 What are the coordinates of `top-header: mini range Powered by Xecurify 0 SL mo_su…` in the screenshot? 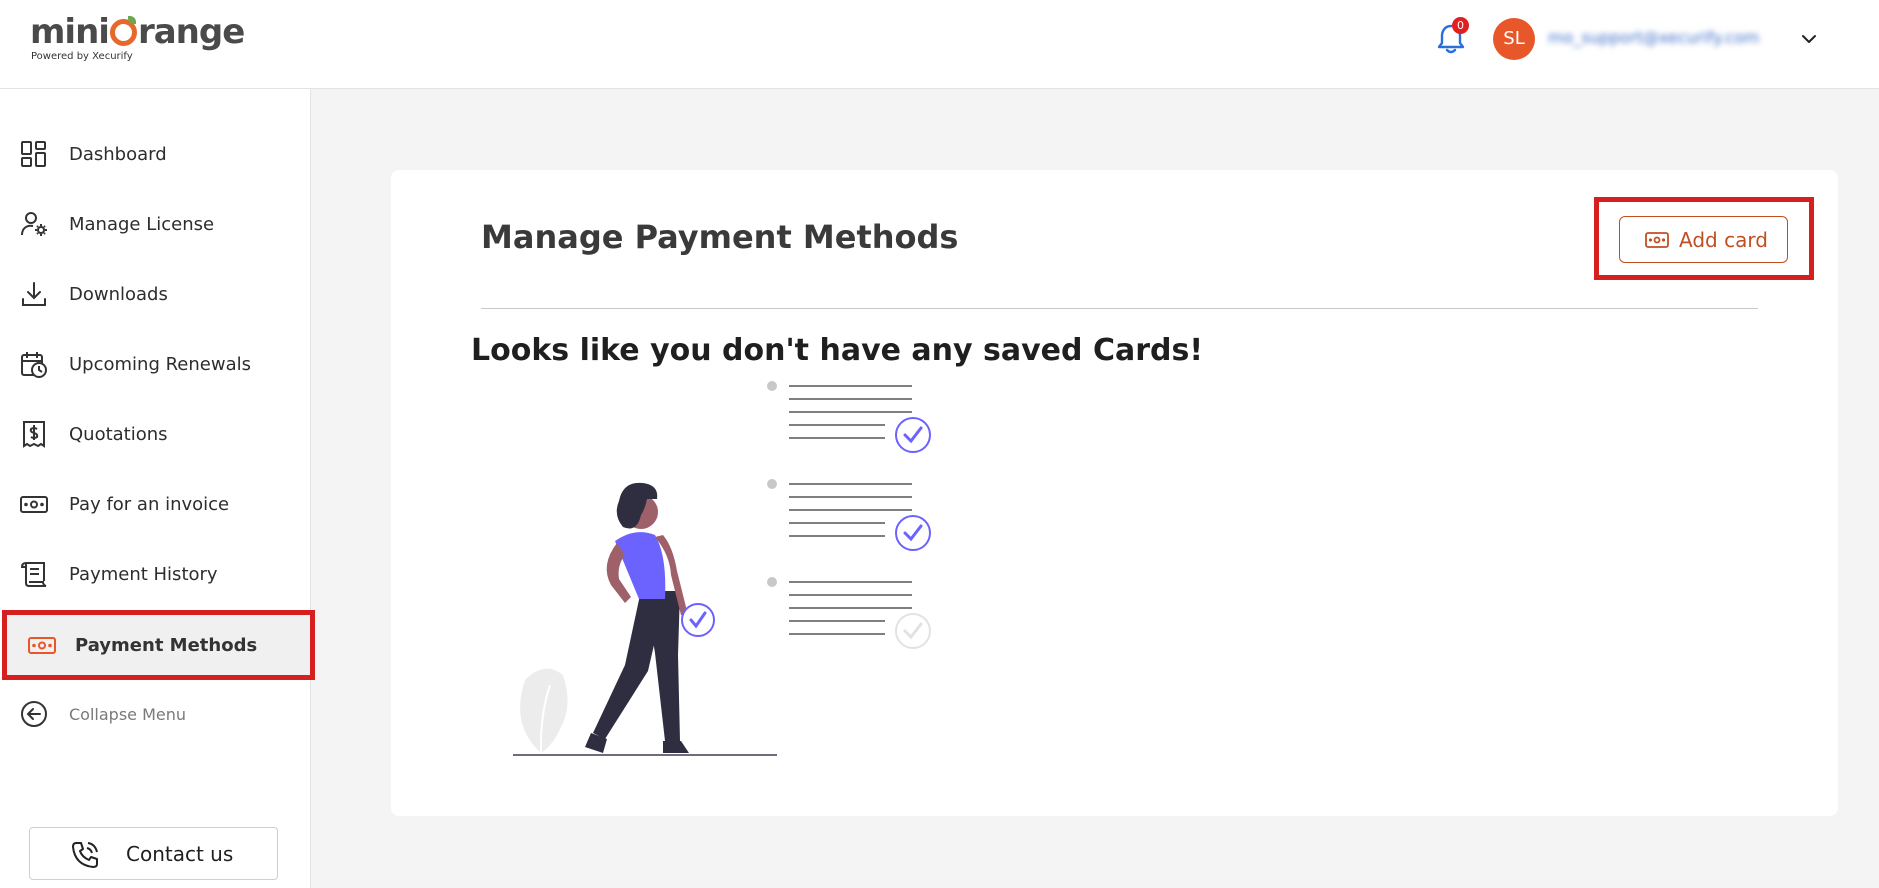 It's located at (939, 44).